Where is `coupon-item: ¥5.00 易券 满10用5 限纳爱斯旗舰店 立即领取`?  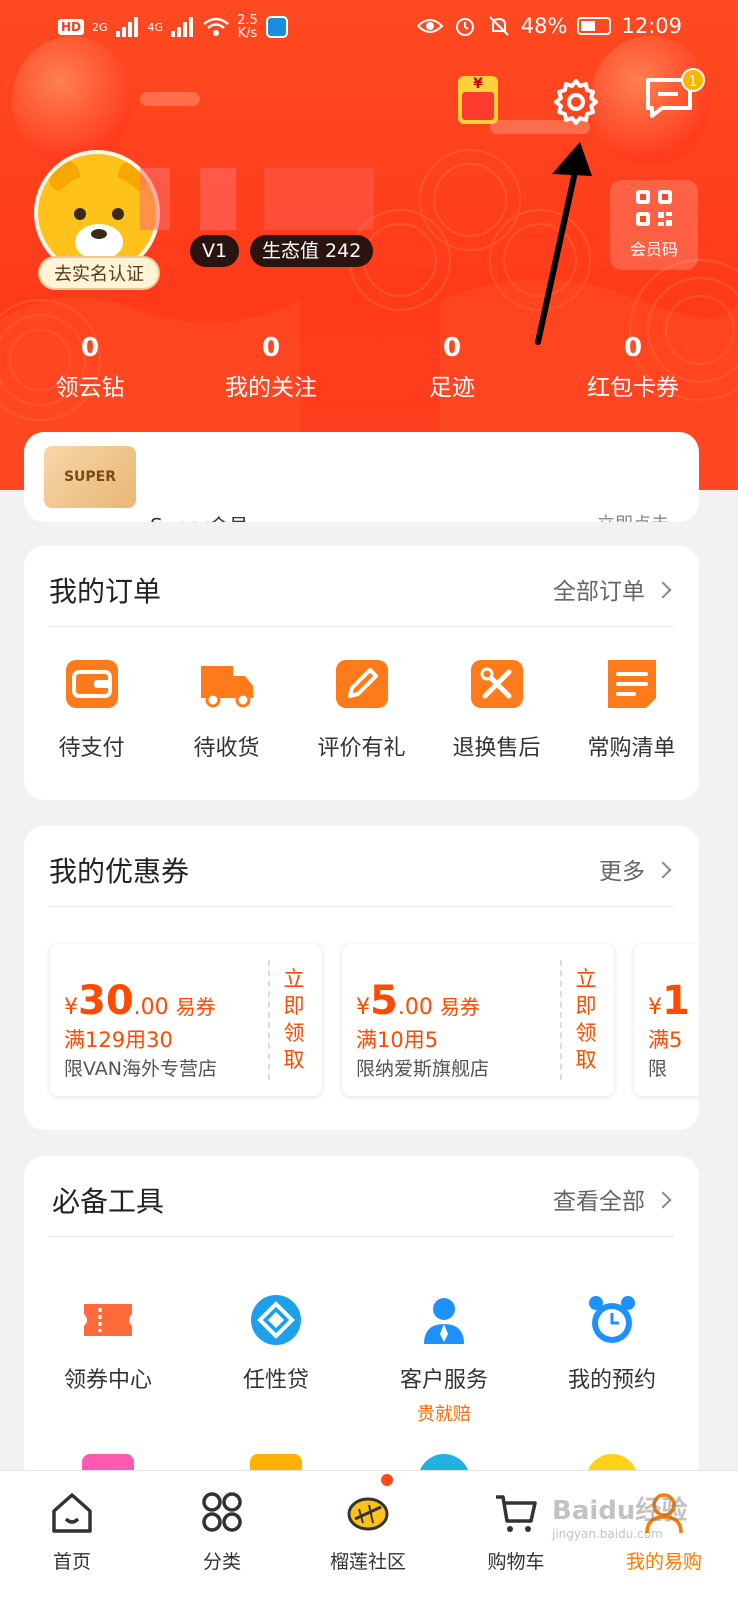
coupon-item: ¥5.00 易券 满10用5 限纳爱斯旗舰店 立即领取 is located at coordinates (478, 1020).